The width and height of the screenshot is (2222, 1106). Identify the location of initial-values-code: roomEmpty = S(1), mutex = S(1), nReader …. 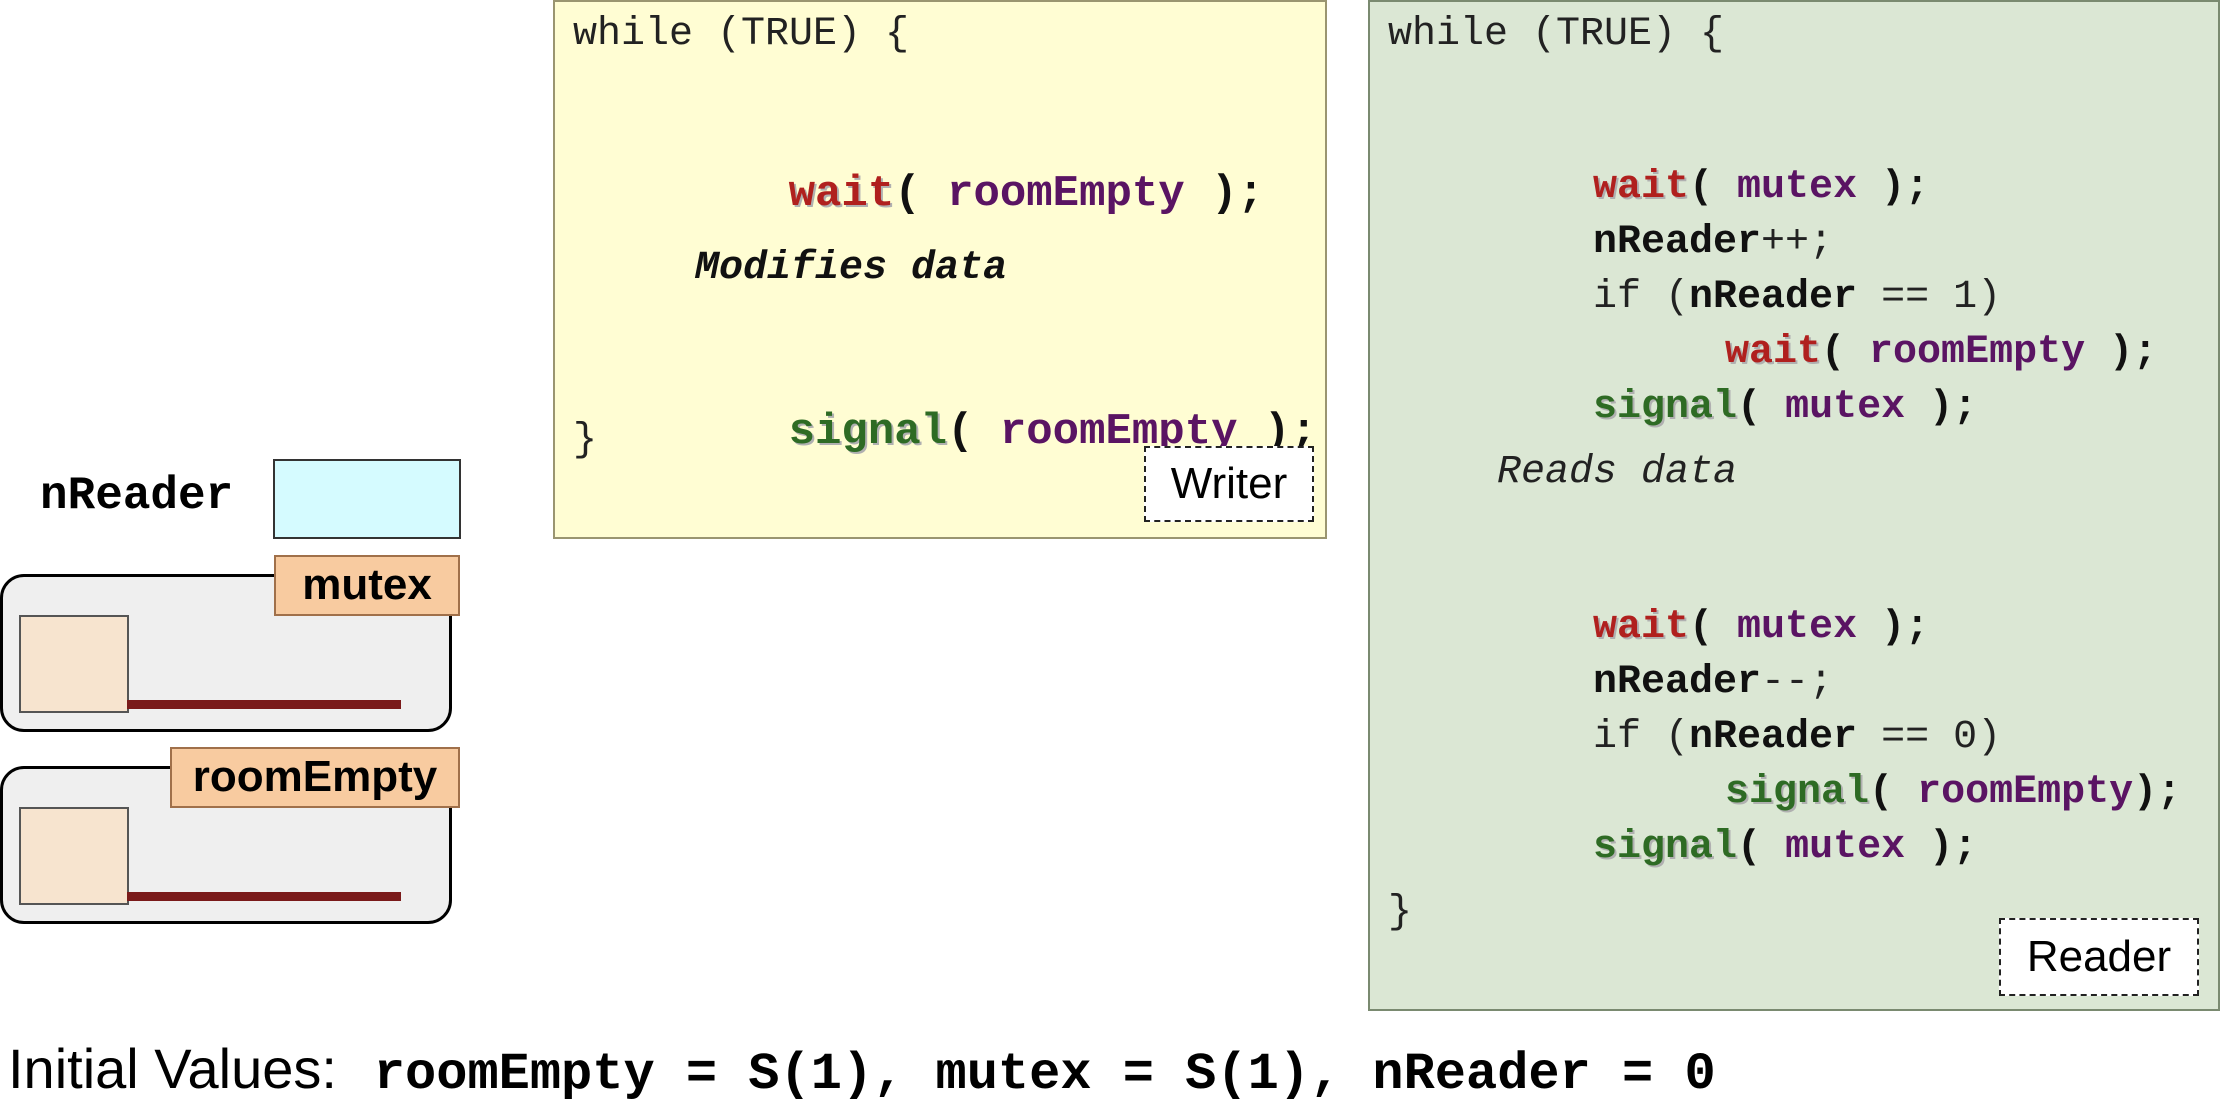
(1044, 1074).